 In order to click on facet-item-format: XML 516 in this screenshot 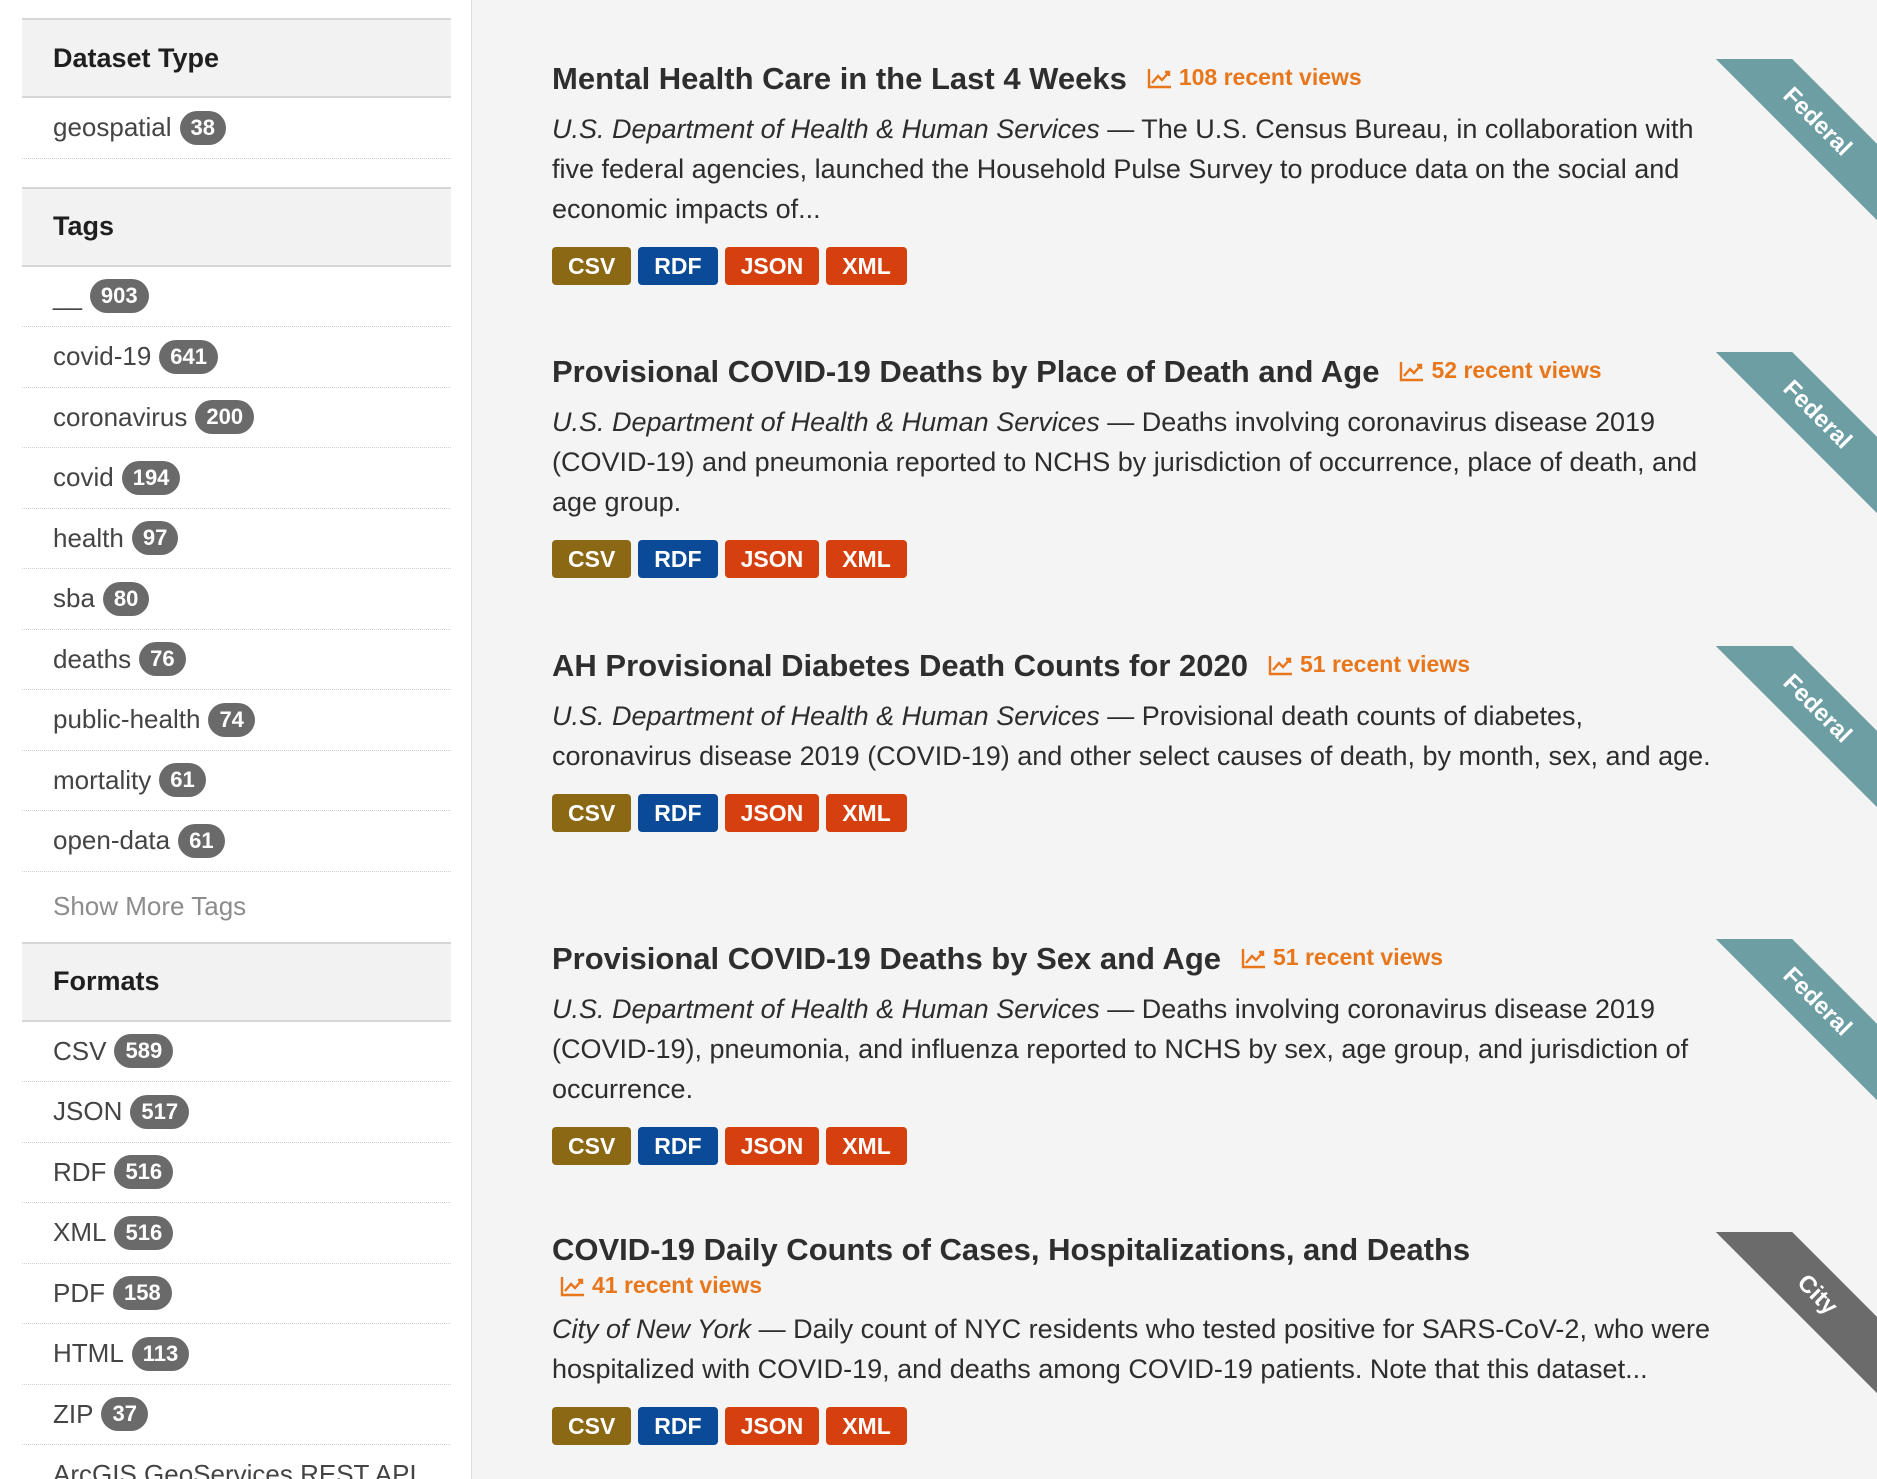, I will do `click(236, 1233)`.